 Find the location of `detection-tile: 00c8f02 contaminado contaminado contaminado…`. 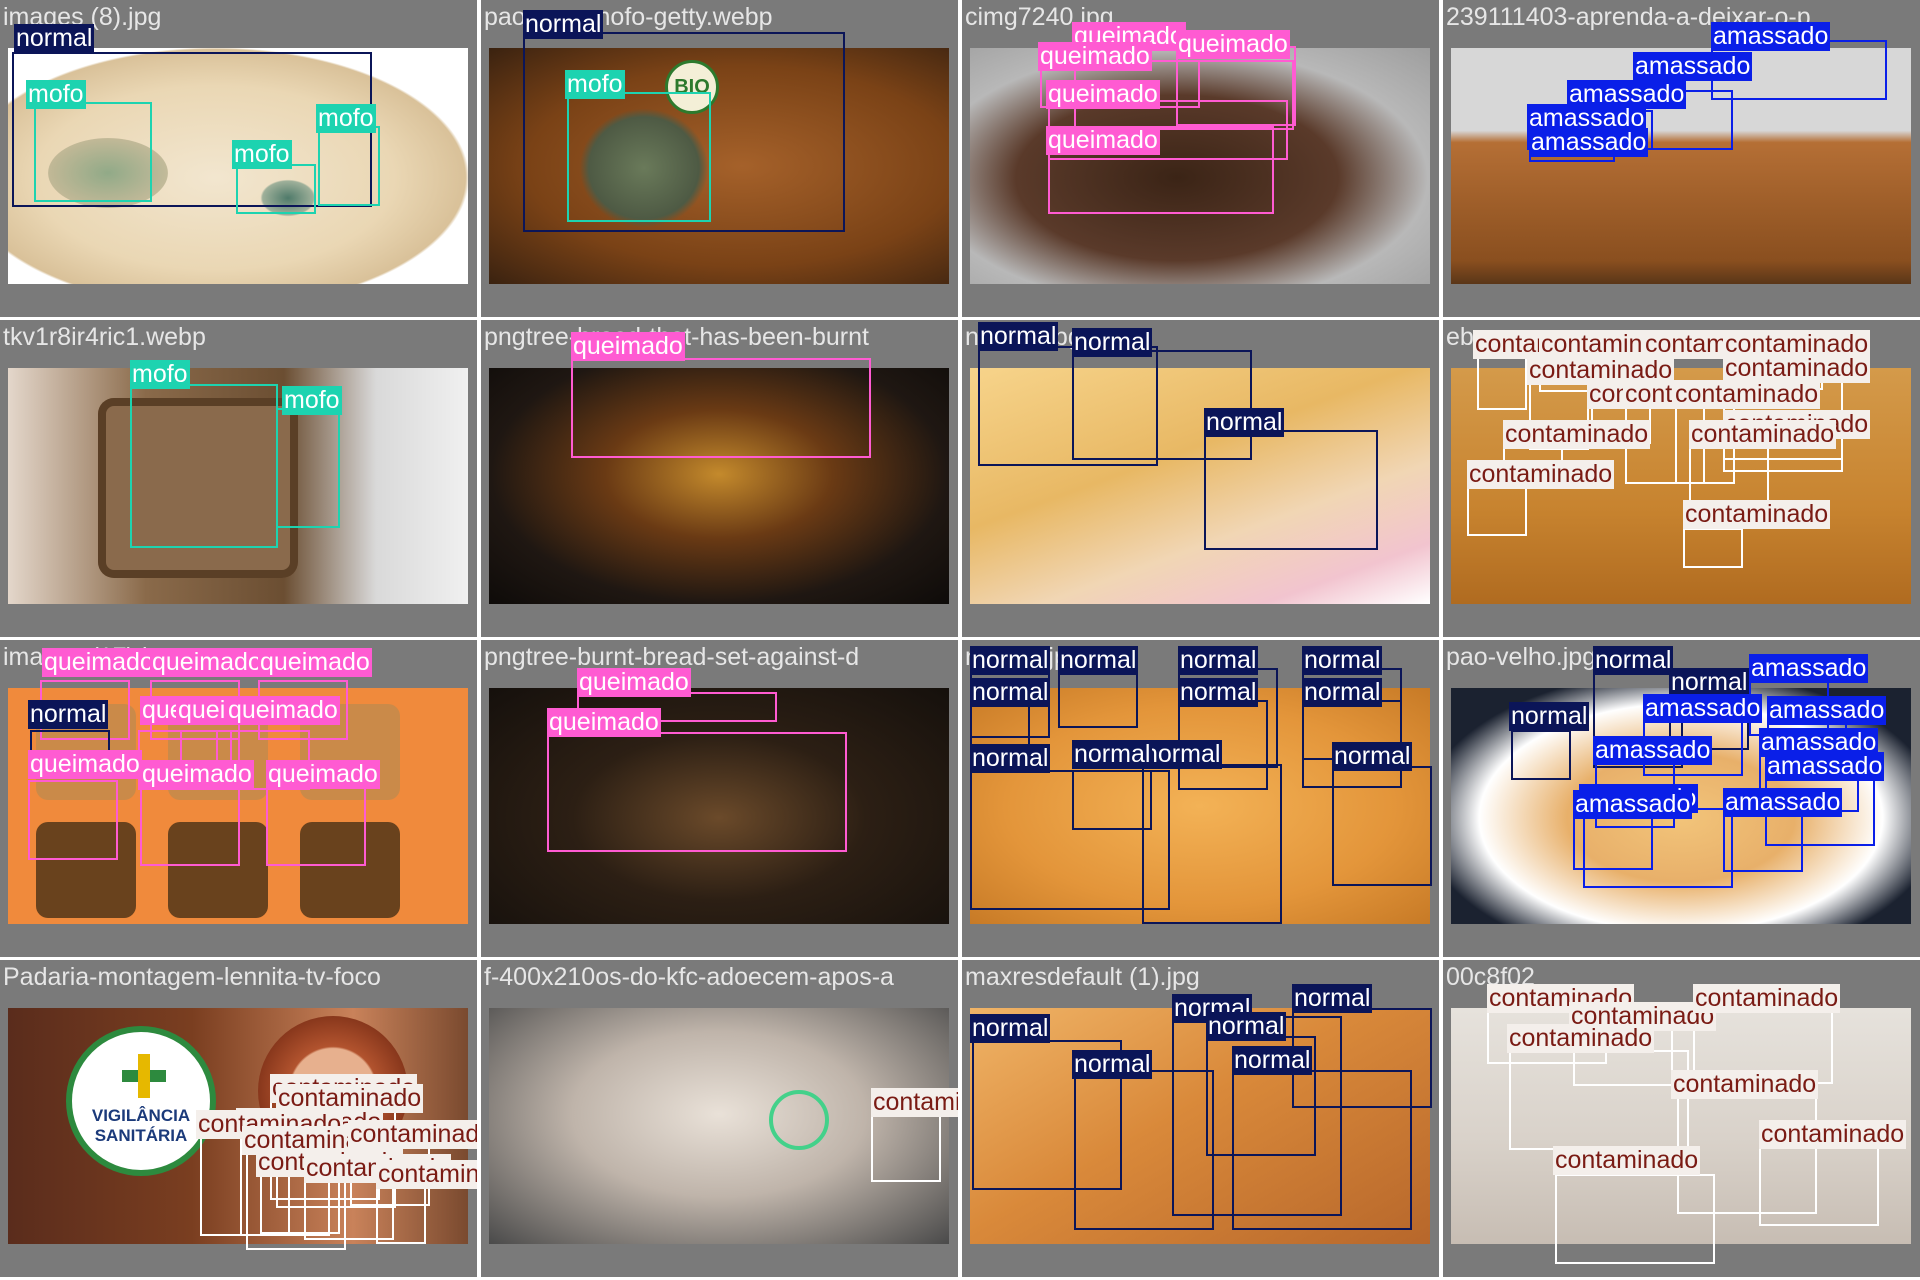

detection-tile: 00c8f02 contaminado contaminado contaminado… is located at coordinates (1681, 1118).